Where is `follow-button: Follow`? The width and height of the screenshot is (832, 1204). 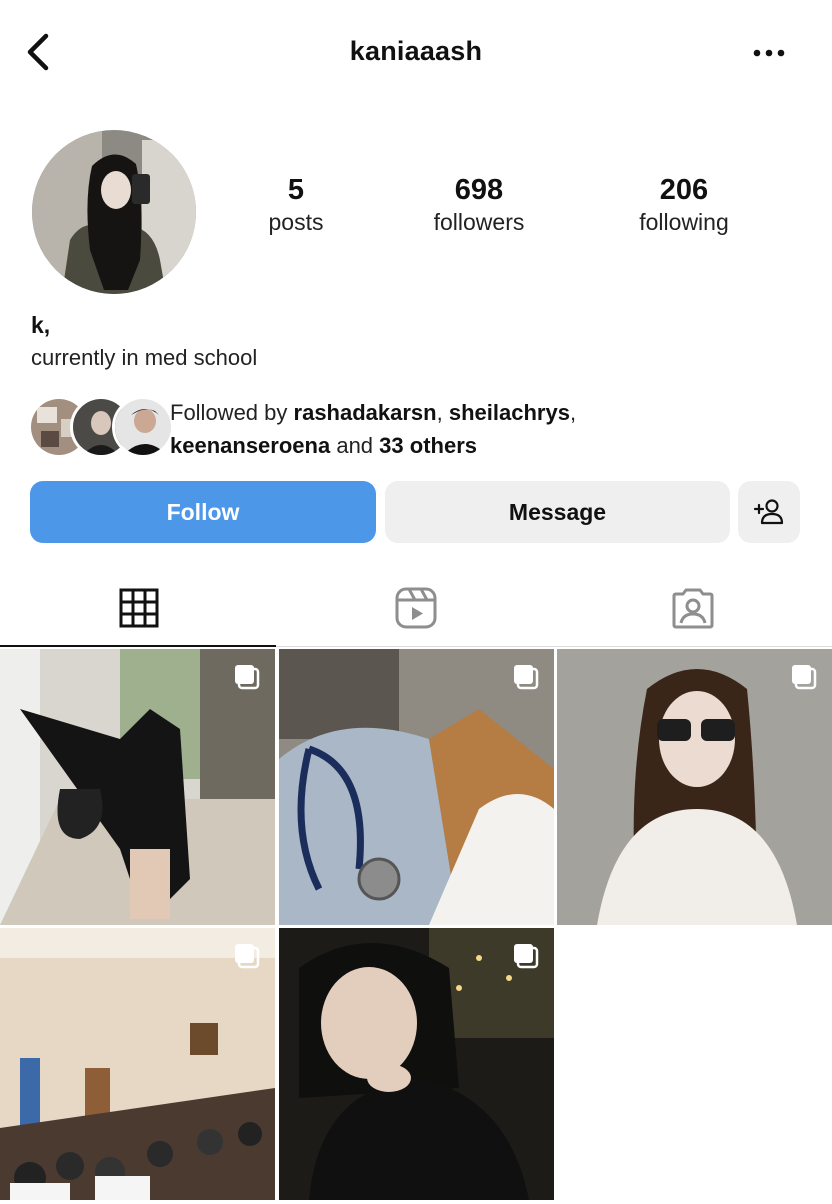
follow-button: Follow is located at coordinates (203, 512).